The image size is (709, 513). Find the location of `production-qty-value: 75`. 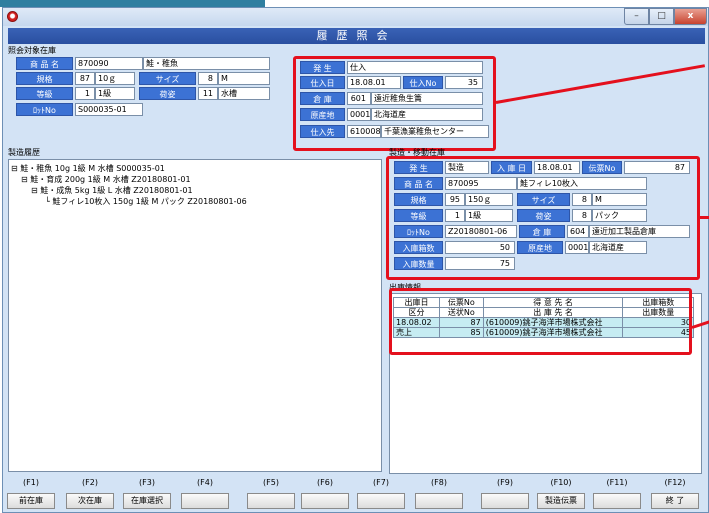

production-qty-value: 75 is located at coordinates (480, 263).